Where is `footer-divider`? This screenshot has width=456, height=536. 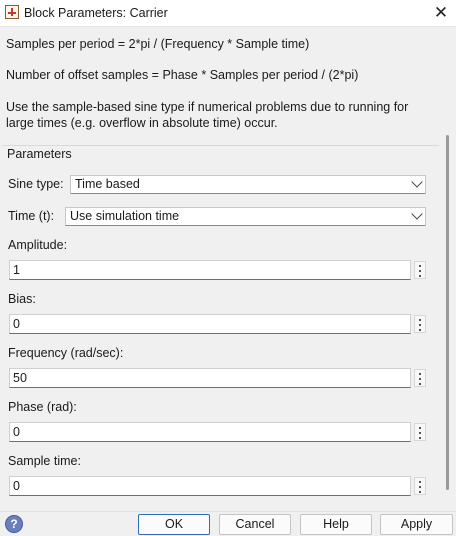
footer-divider is located at coordinates (228, 511).